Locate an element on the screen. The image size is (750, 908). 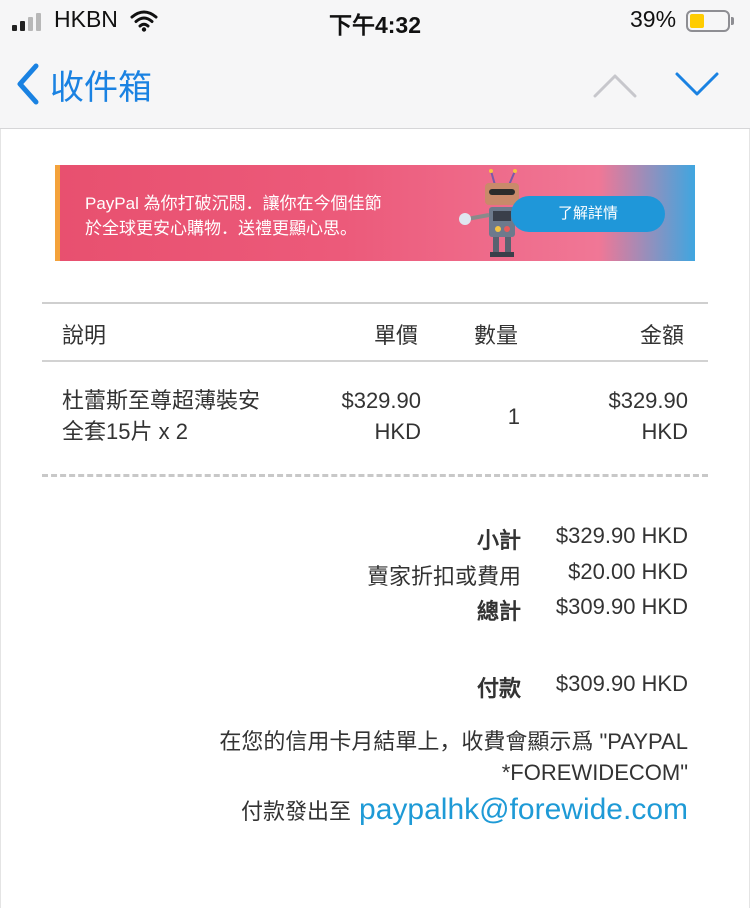
sent-to-label: 付款發出至 is located at coordinates (296, 811).